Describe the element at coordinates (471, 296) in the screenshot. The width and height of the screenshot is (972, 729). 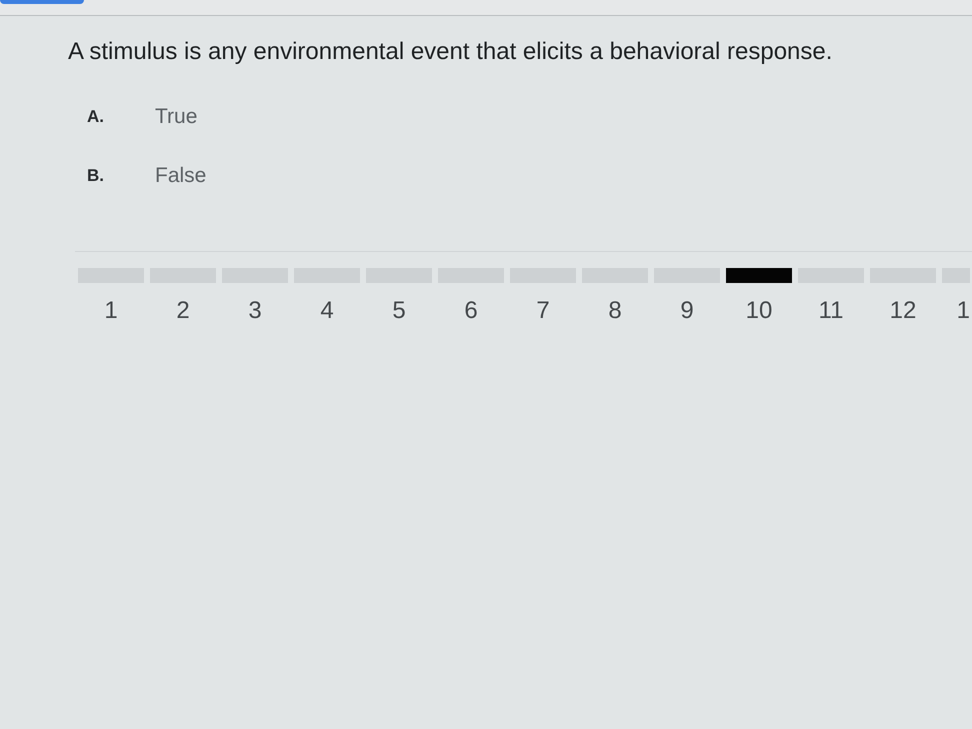
I see `question-nav-button: 6` at that location.